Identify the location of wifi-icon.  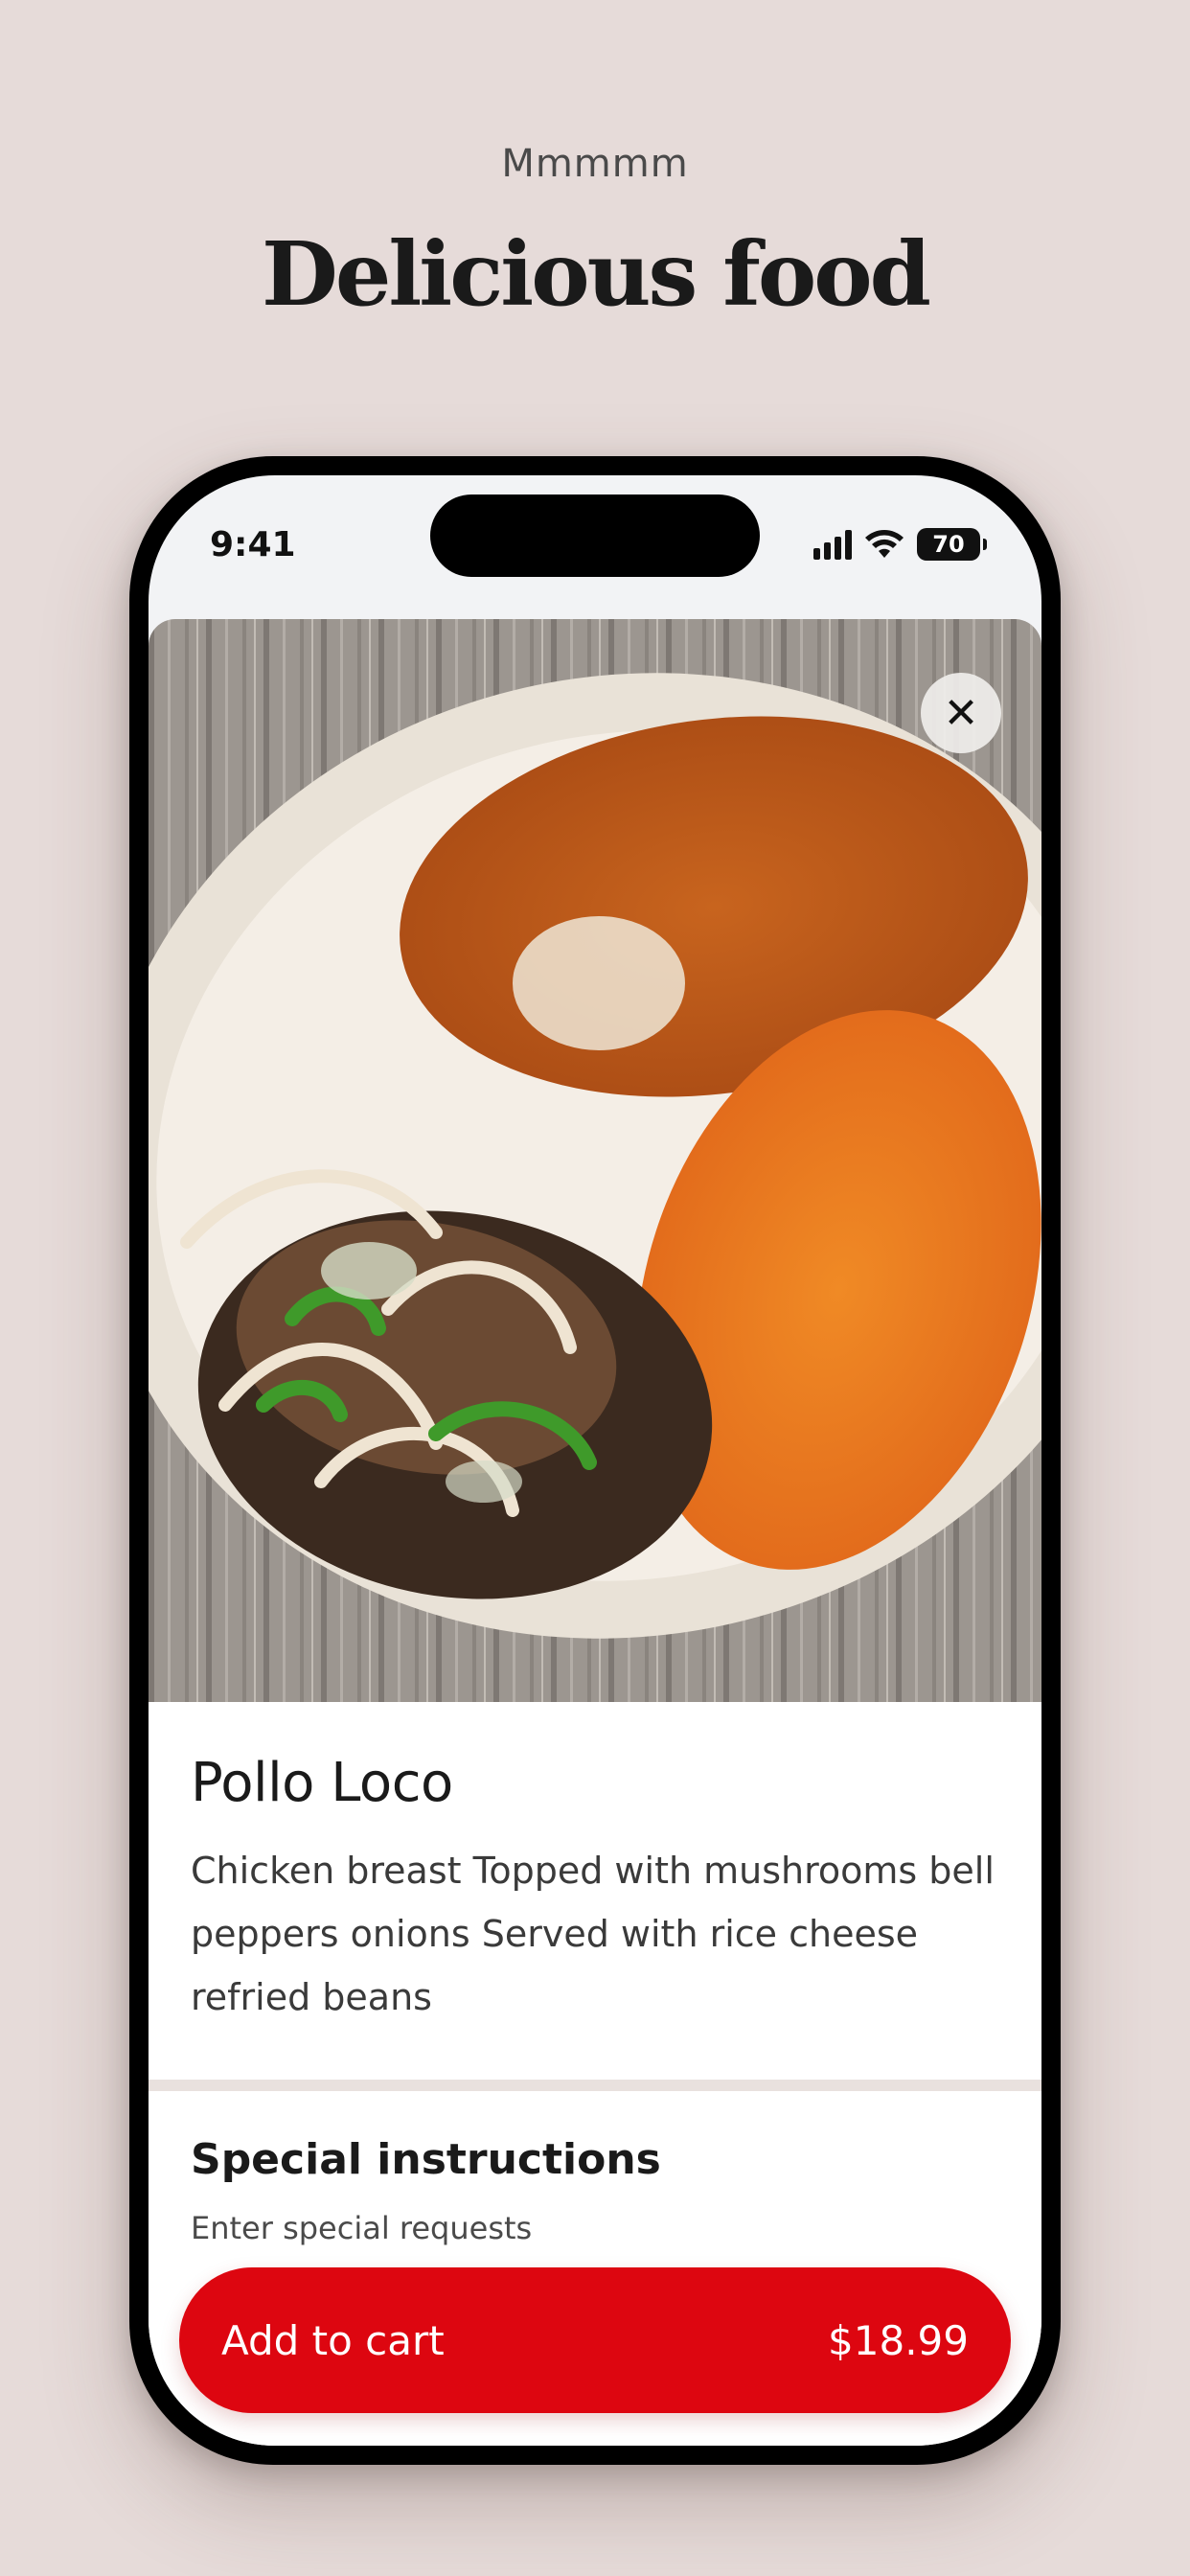
(884, 544).